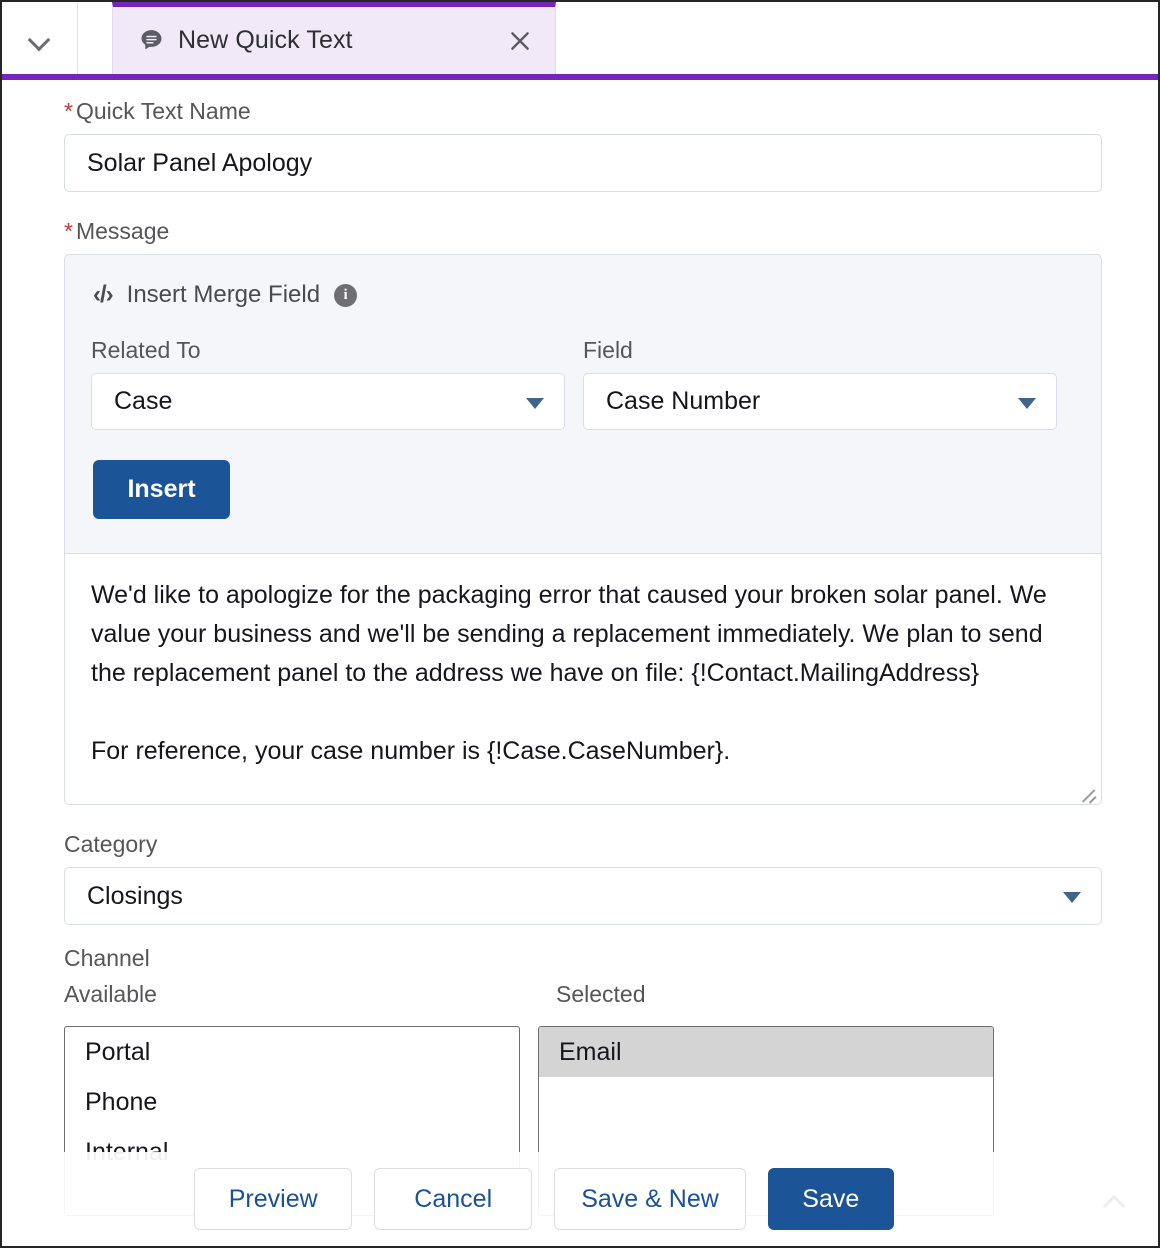  What do you see at coordinates (830, 1199) in the screenshot?
I see `save-button: Save` at bounding box center [830, 1199].